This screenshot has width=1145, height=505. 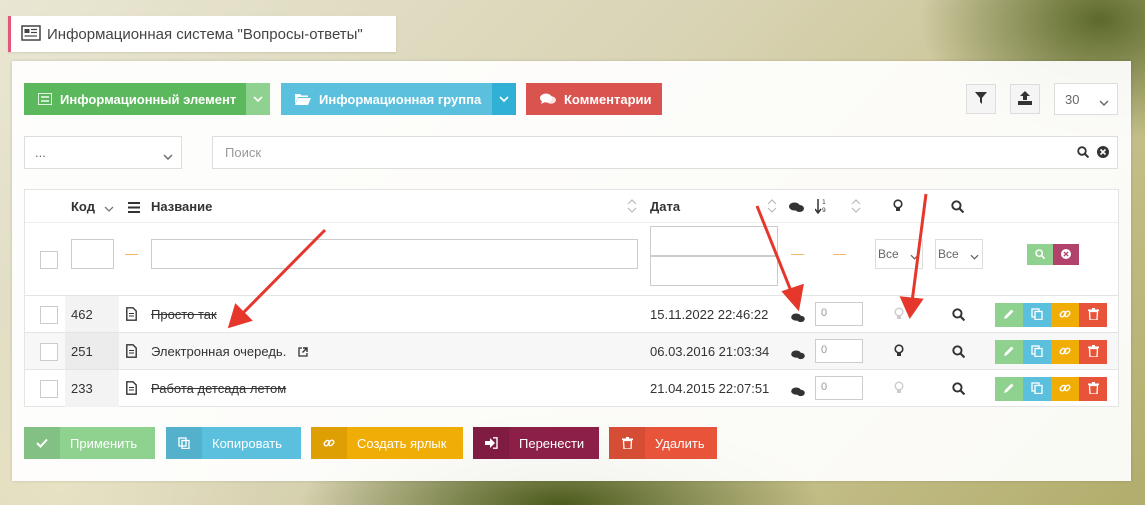 I want to click on active-filter-select: Все, so click(x=899, y=254).